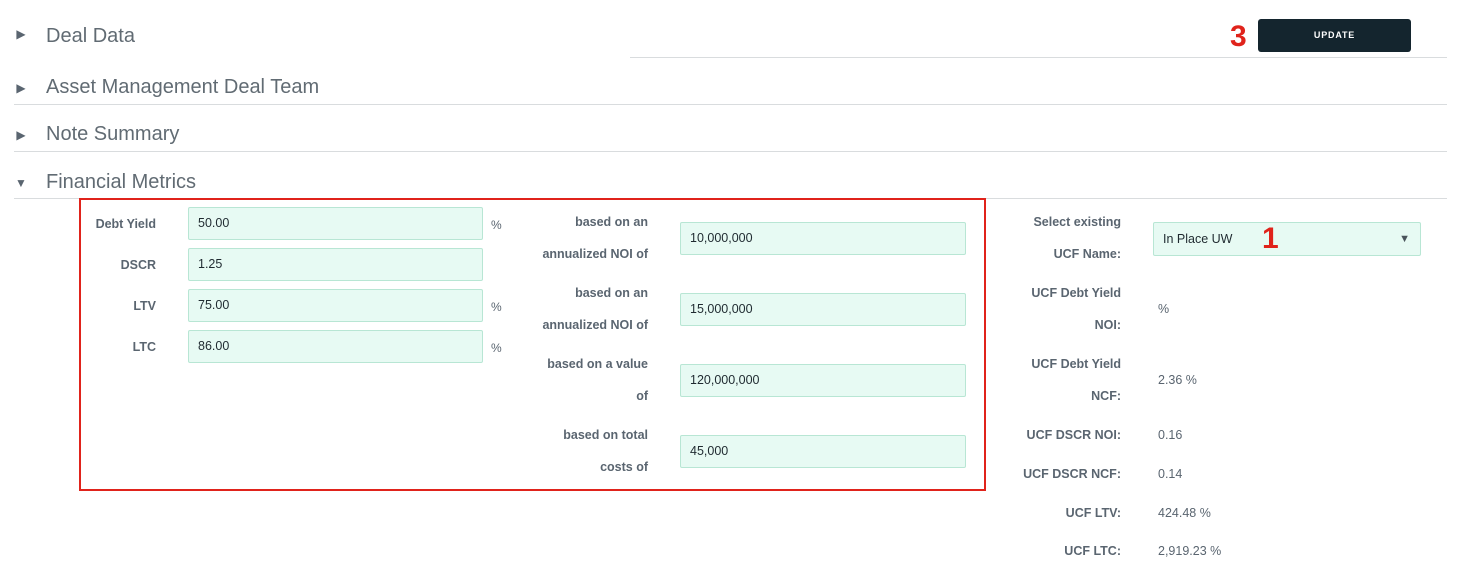 The image size is (1463, 575). Describe the element at coordinates (624, 467) in the screenshot. I see `based-on-costs-label-line2: costs of` at that location.